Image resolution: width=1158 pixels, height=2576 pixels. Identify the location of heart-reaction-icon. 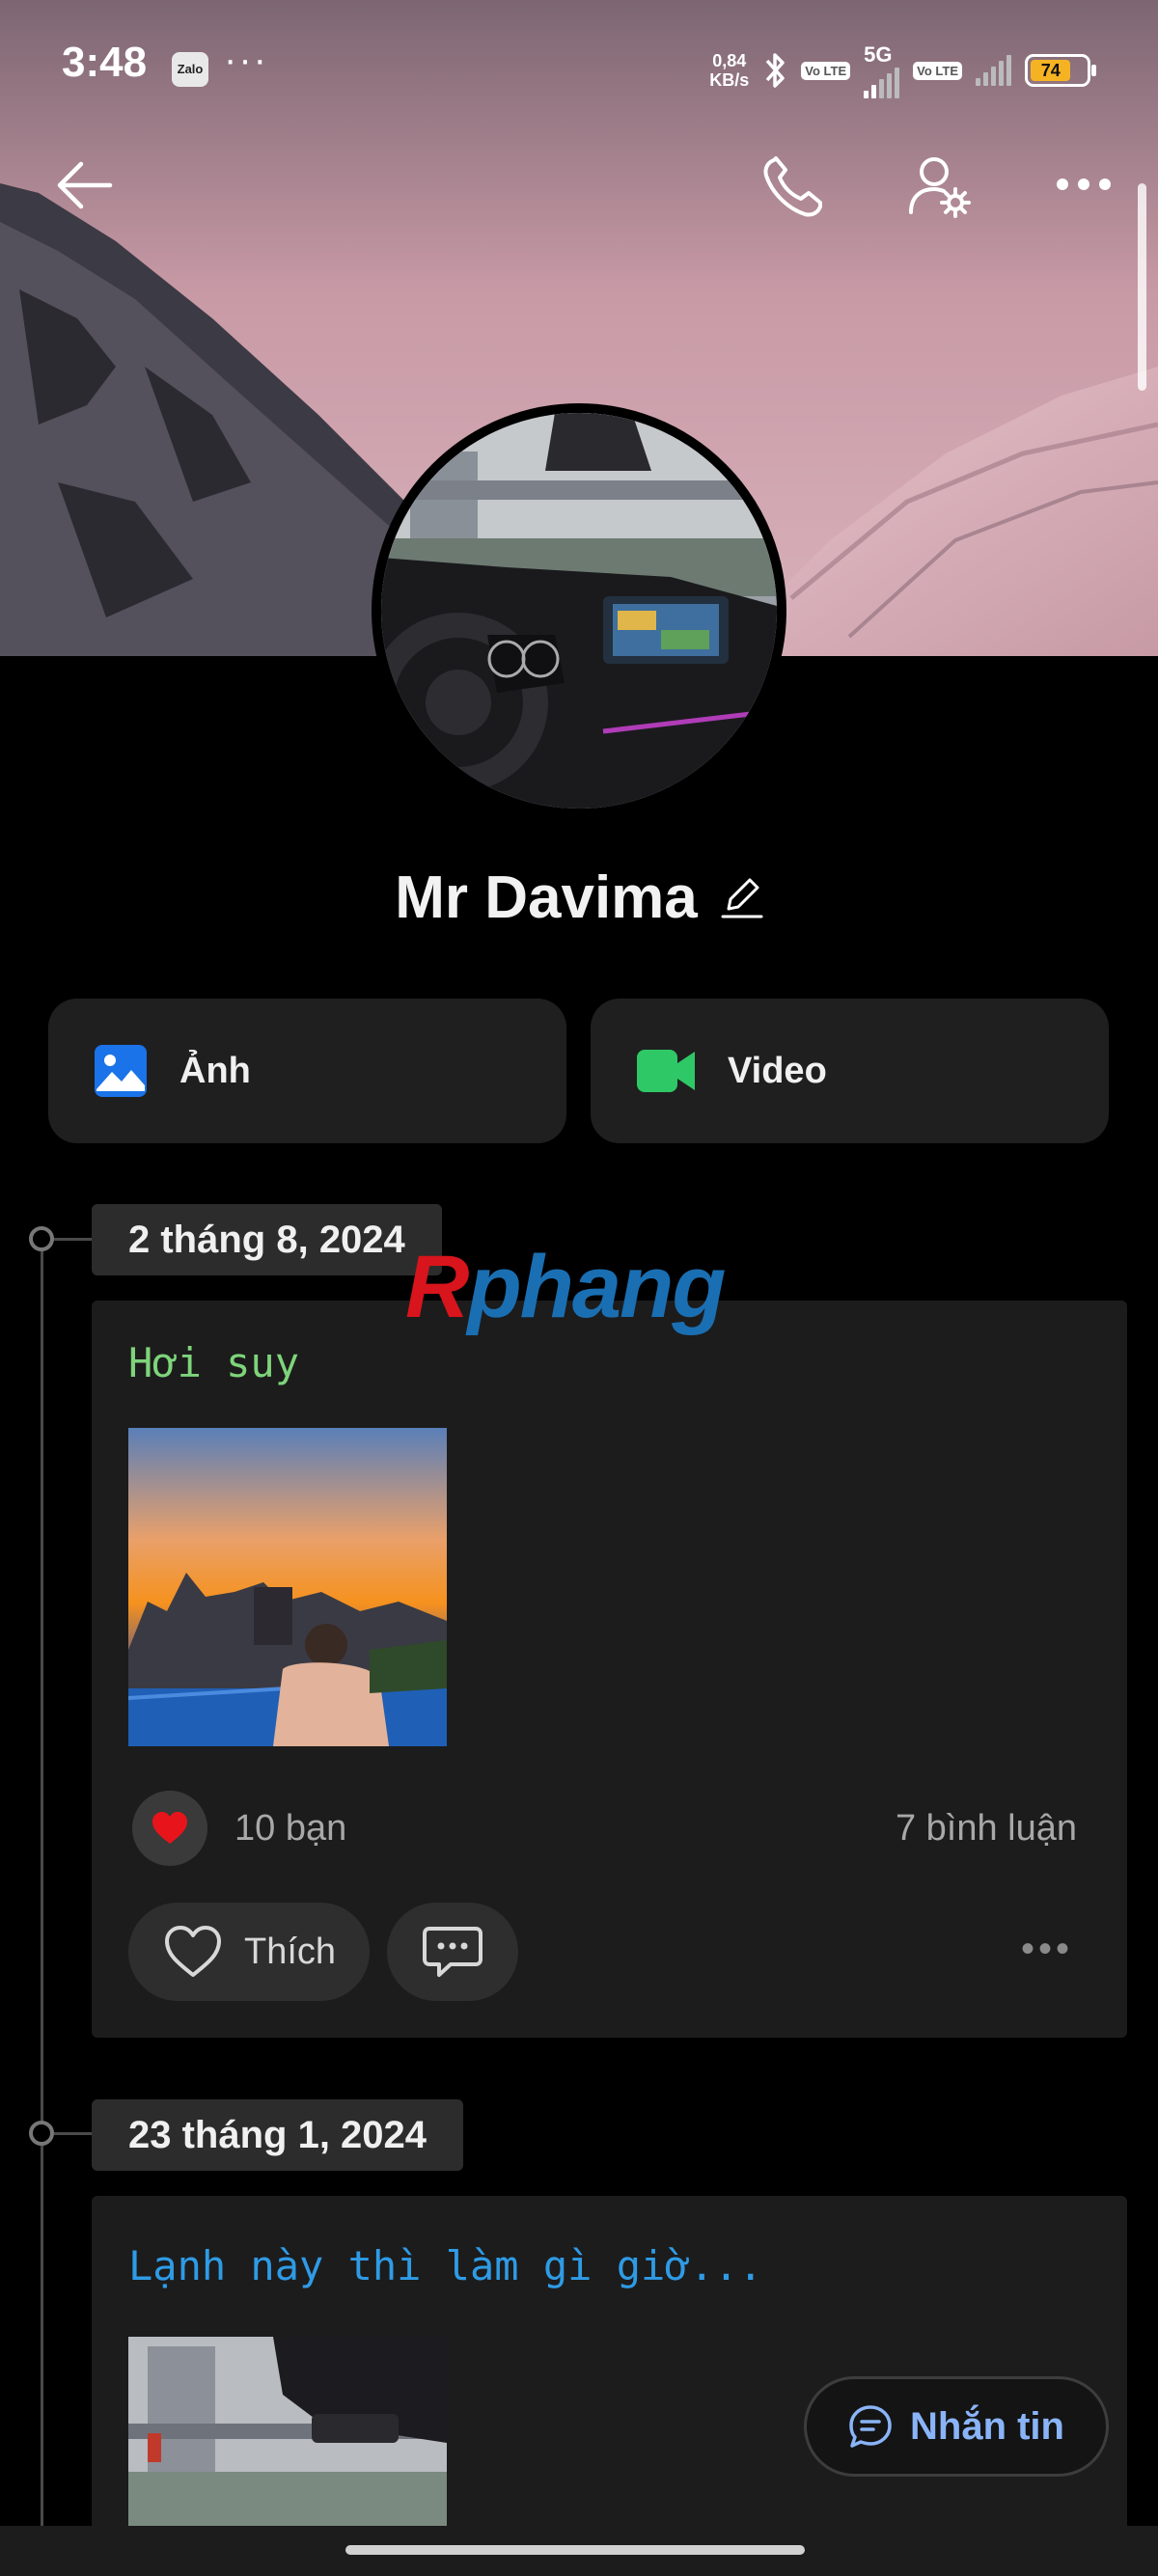
(169, 1829).